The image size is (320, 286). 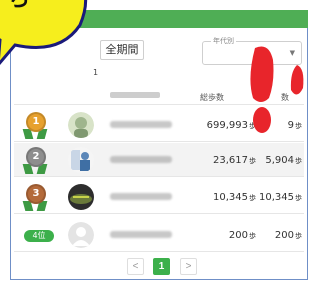 What do you see at coordinates (39, 236) in the screenshot?
I see `rank-badge: 4位` at bounding box center [39, 236].